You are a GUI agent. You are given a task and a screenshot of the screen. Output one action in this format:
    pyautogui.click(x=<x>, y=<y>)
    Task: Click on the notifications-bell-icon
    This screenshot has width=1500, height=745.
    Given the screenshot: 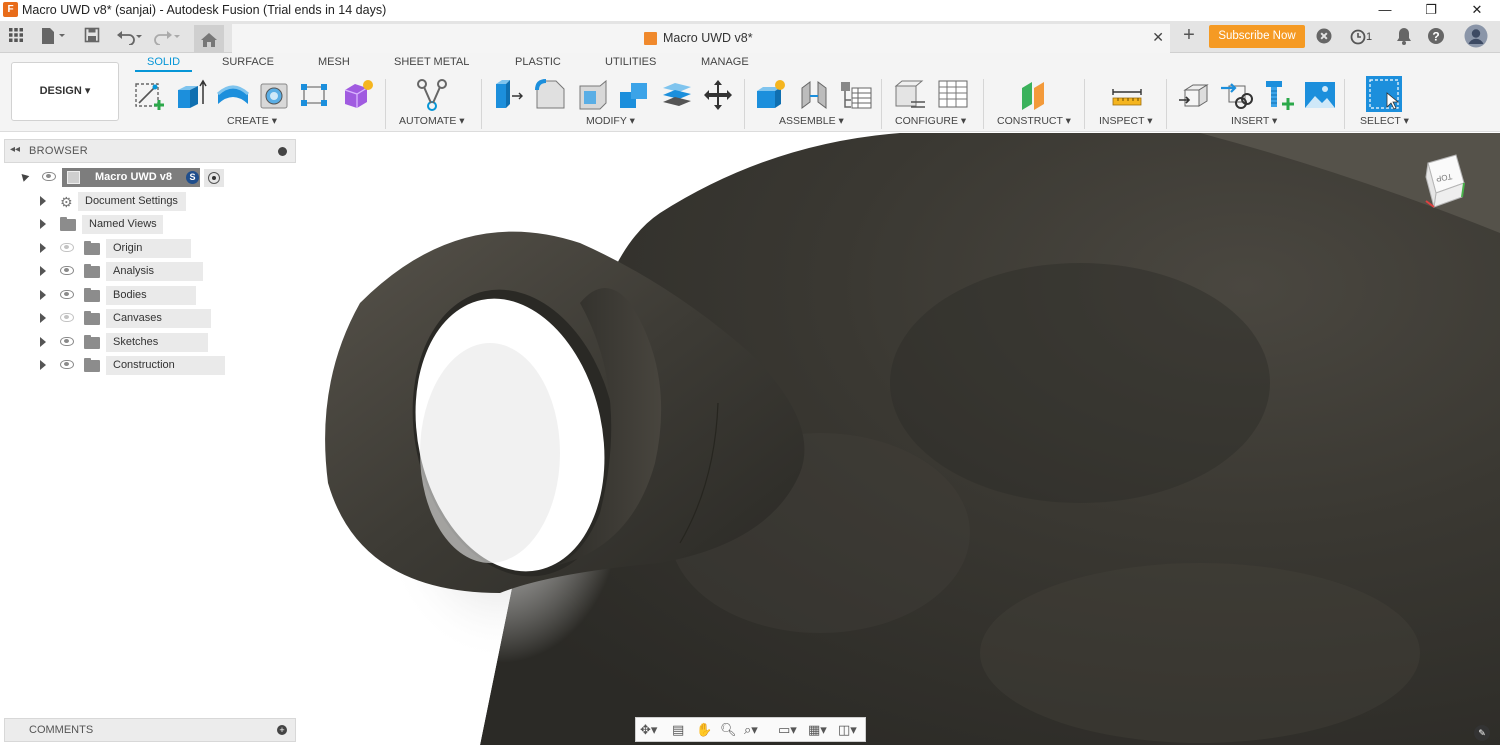 What is the action you would take?
    pyautogui.click(x=1404, y=37)
    